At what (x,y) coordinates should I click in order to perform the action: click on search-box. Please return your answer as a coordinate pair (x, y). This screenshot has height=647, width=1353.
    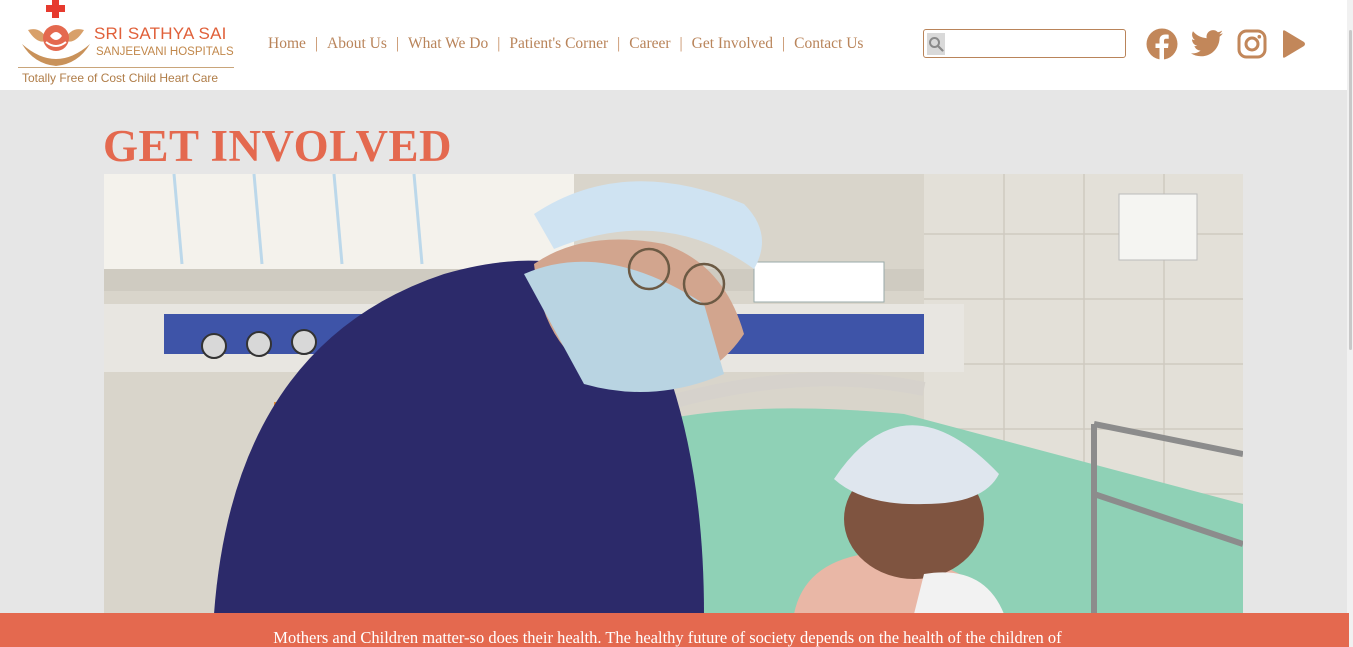
    Looking at the image, I should click on (1024, 43).